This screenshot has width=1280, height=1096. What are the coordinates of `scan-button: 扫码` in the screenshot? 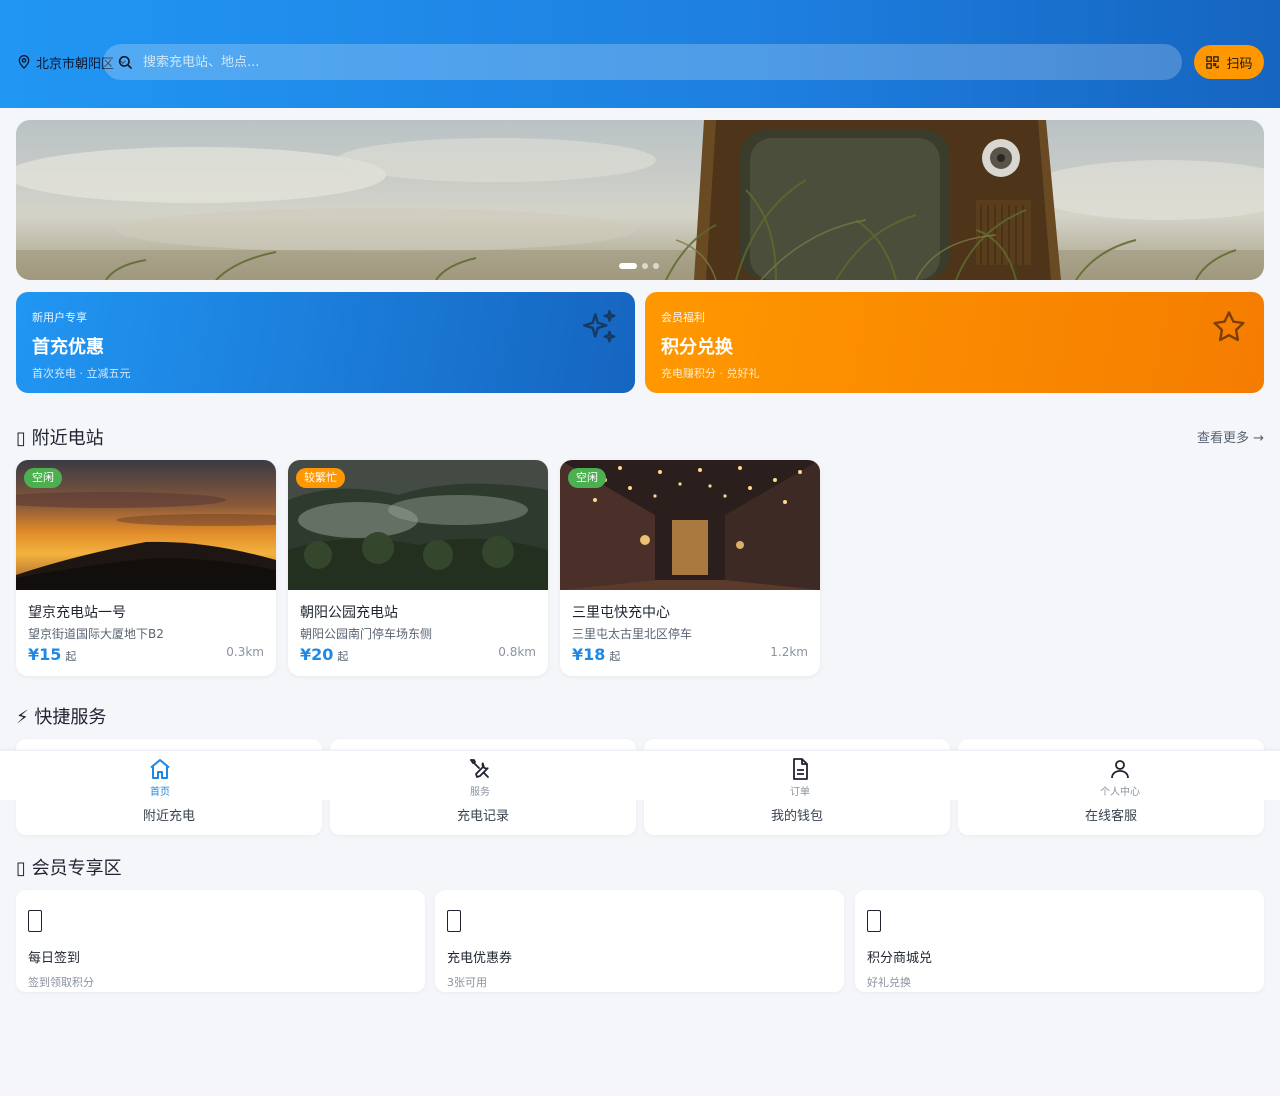 It's located at (1229, 62).